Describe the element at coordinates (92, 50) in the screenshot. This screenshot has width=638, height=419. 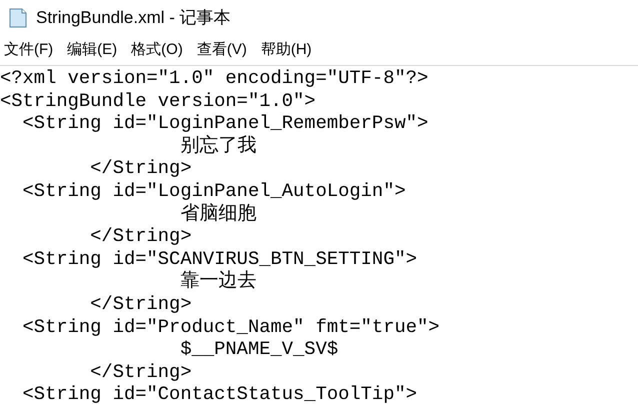
I see `menu-item: 编辑(E)` at that location.